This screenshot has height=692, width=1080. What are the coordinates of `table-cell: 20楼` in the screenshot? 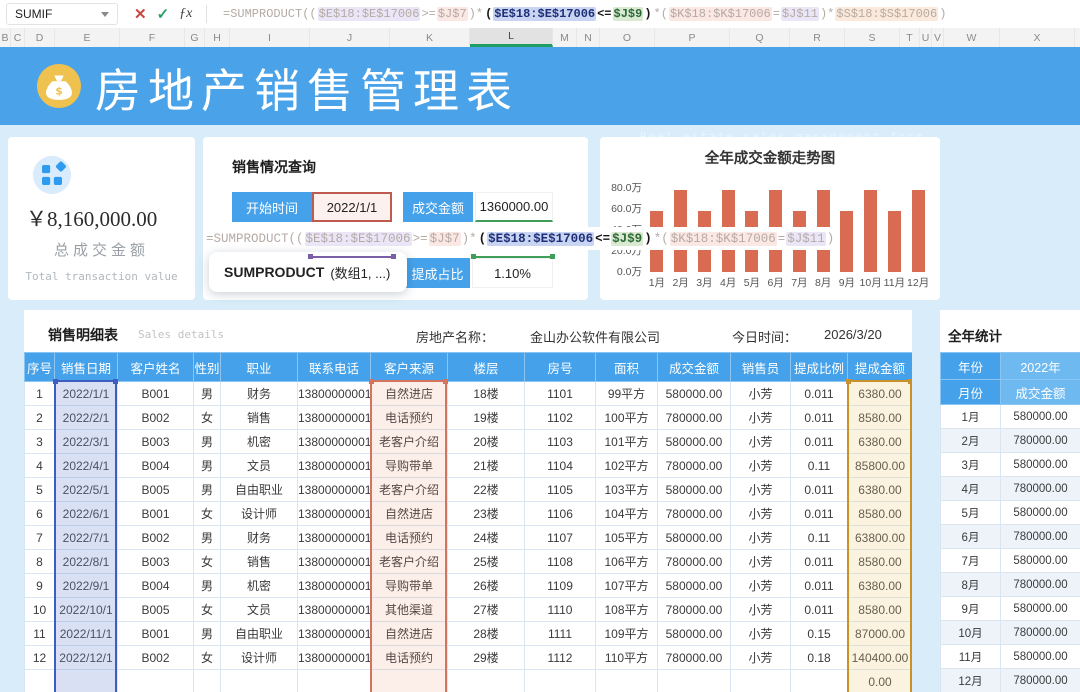 It's located at (486, 441).